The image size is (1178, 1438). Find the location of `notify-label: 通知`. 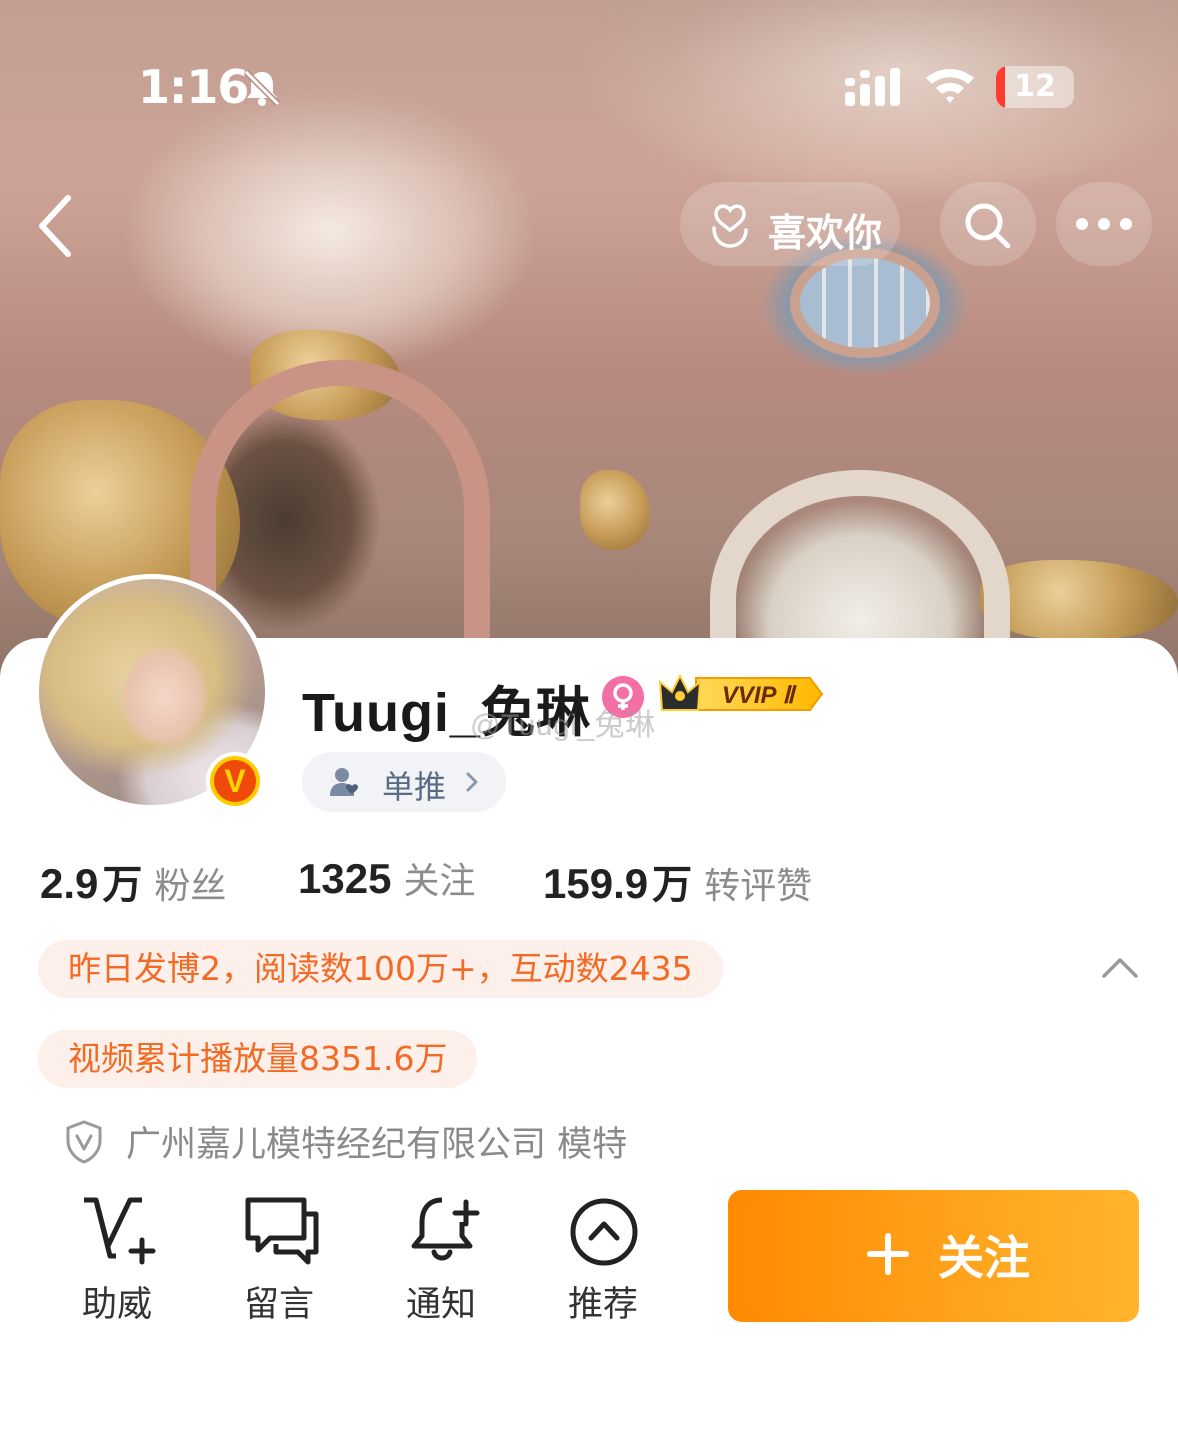

notify-label: 通知 is located at coordinates (440, 1305).